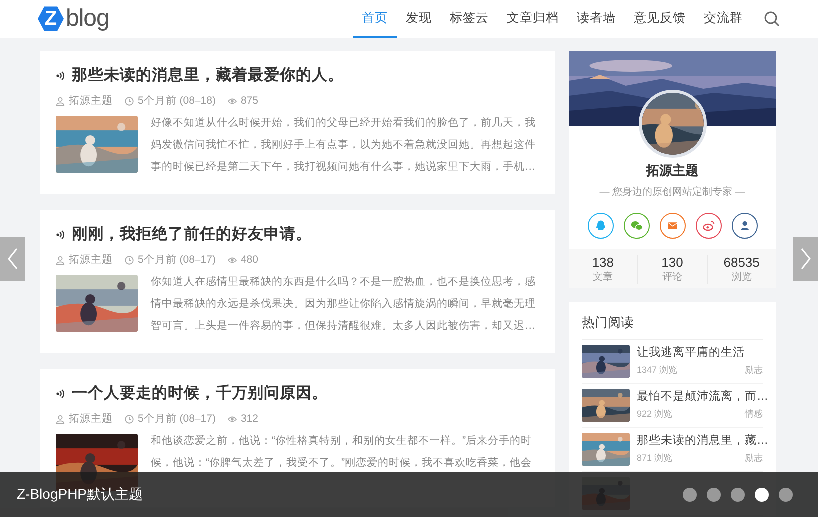 The height and width of the screenshot is (517, 818). I want to click on hot-item-title: 让我逃离平庸的生活, so click(700, 352).